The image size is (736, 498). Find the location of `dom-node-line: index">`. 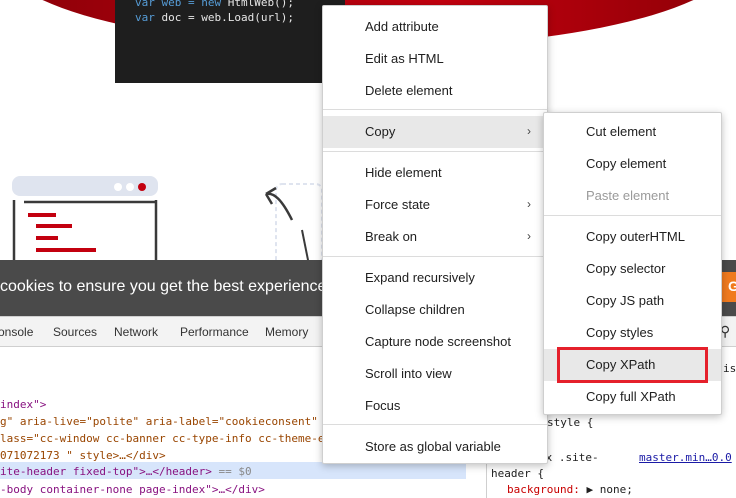

dom-node-line: index"> is located at coordinates (23, 404).